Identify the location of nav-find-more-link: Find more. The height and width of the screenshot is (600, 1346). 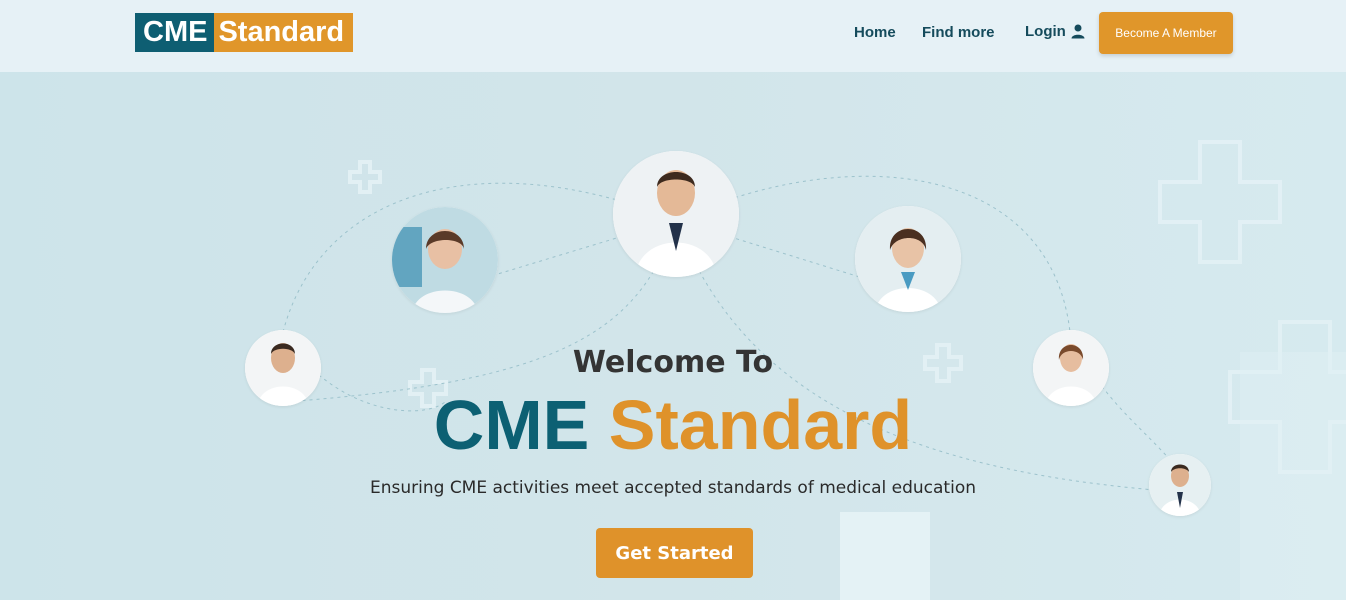
(958, 32).